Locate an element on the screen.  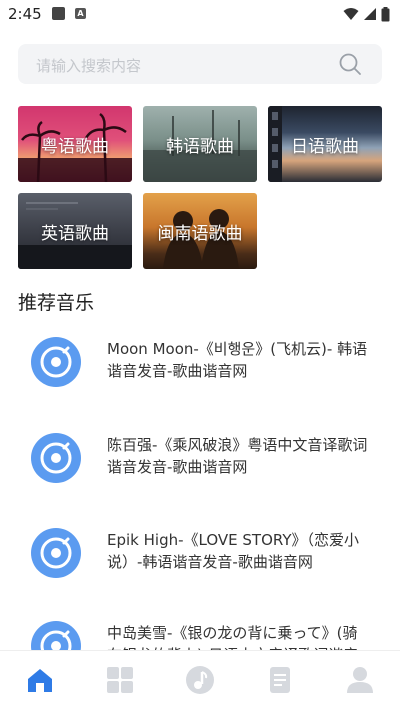
category-korean: 韩语歌曲 is located at coordinates (200, 144).